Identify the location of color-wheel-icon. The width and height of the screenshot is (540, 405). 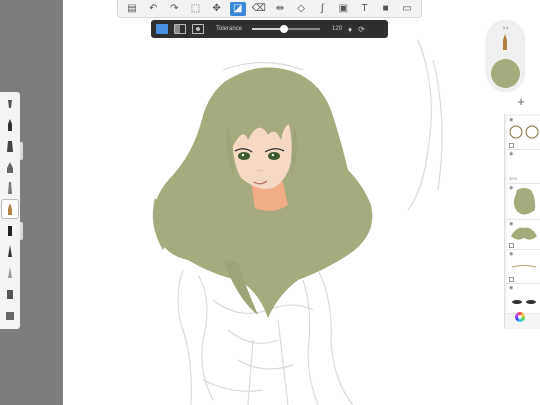
(520, 317).